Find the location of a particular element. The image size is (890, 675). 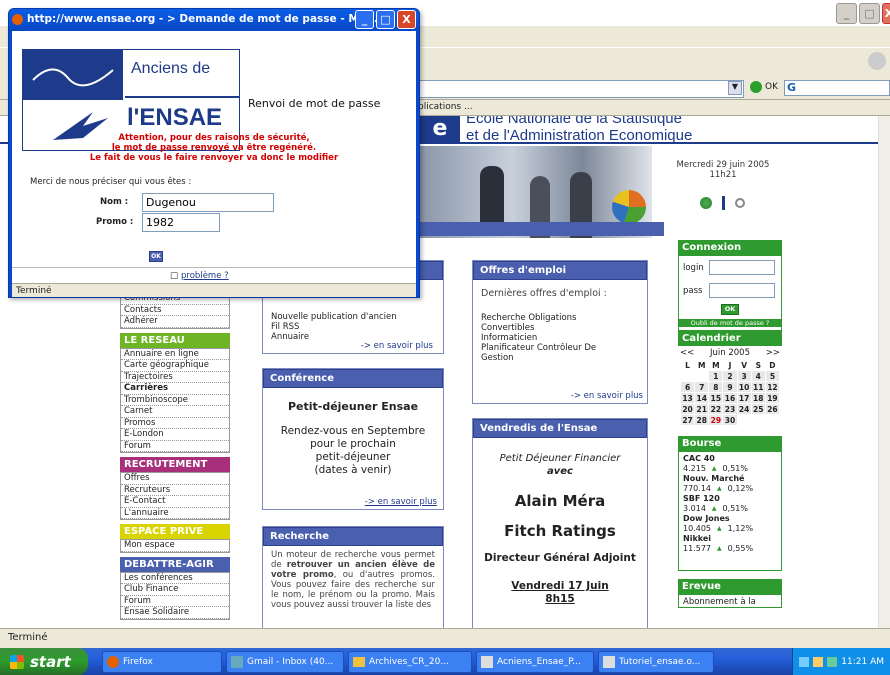

calendar-day: 1 is located at coordinates (716, 376).